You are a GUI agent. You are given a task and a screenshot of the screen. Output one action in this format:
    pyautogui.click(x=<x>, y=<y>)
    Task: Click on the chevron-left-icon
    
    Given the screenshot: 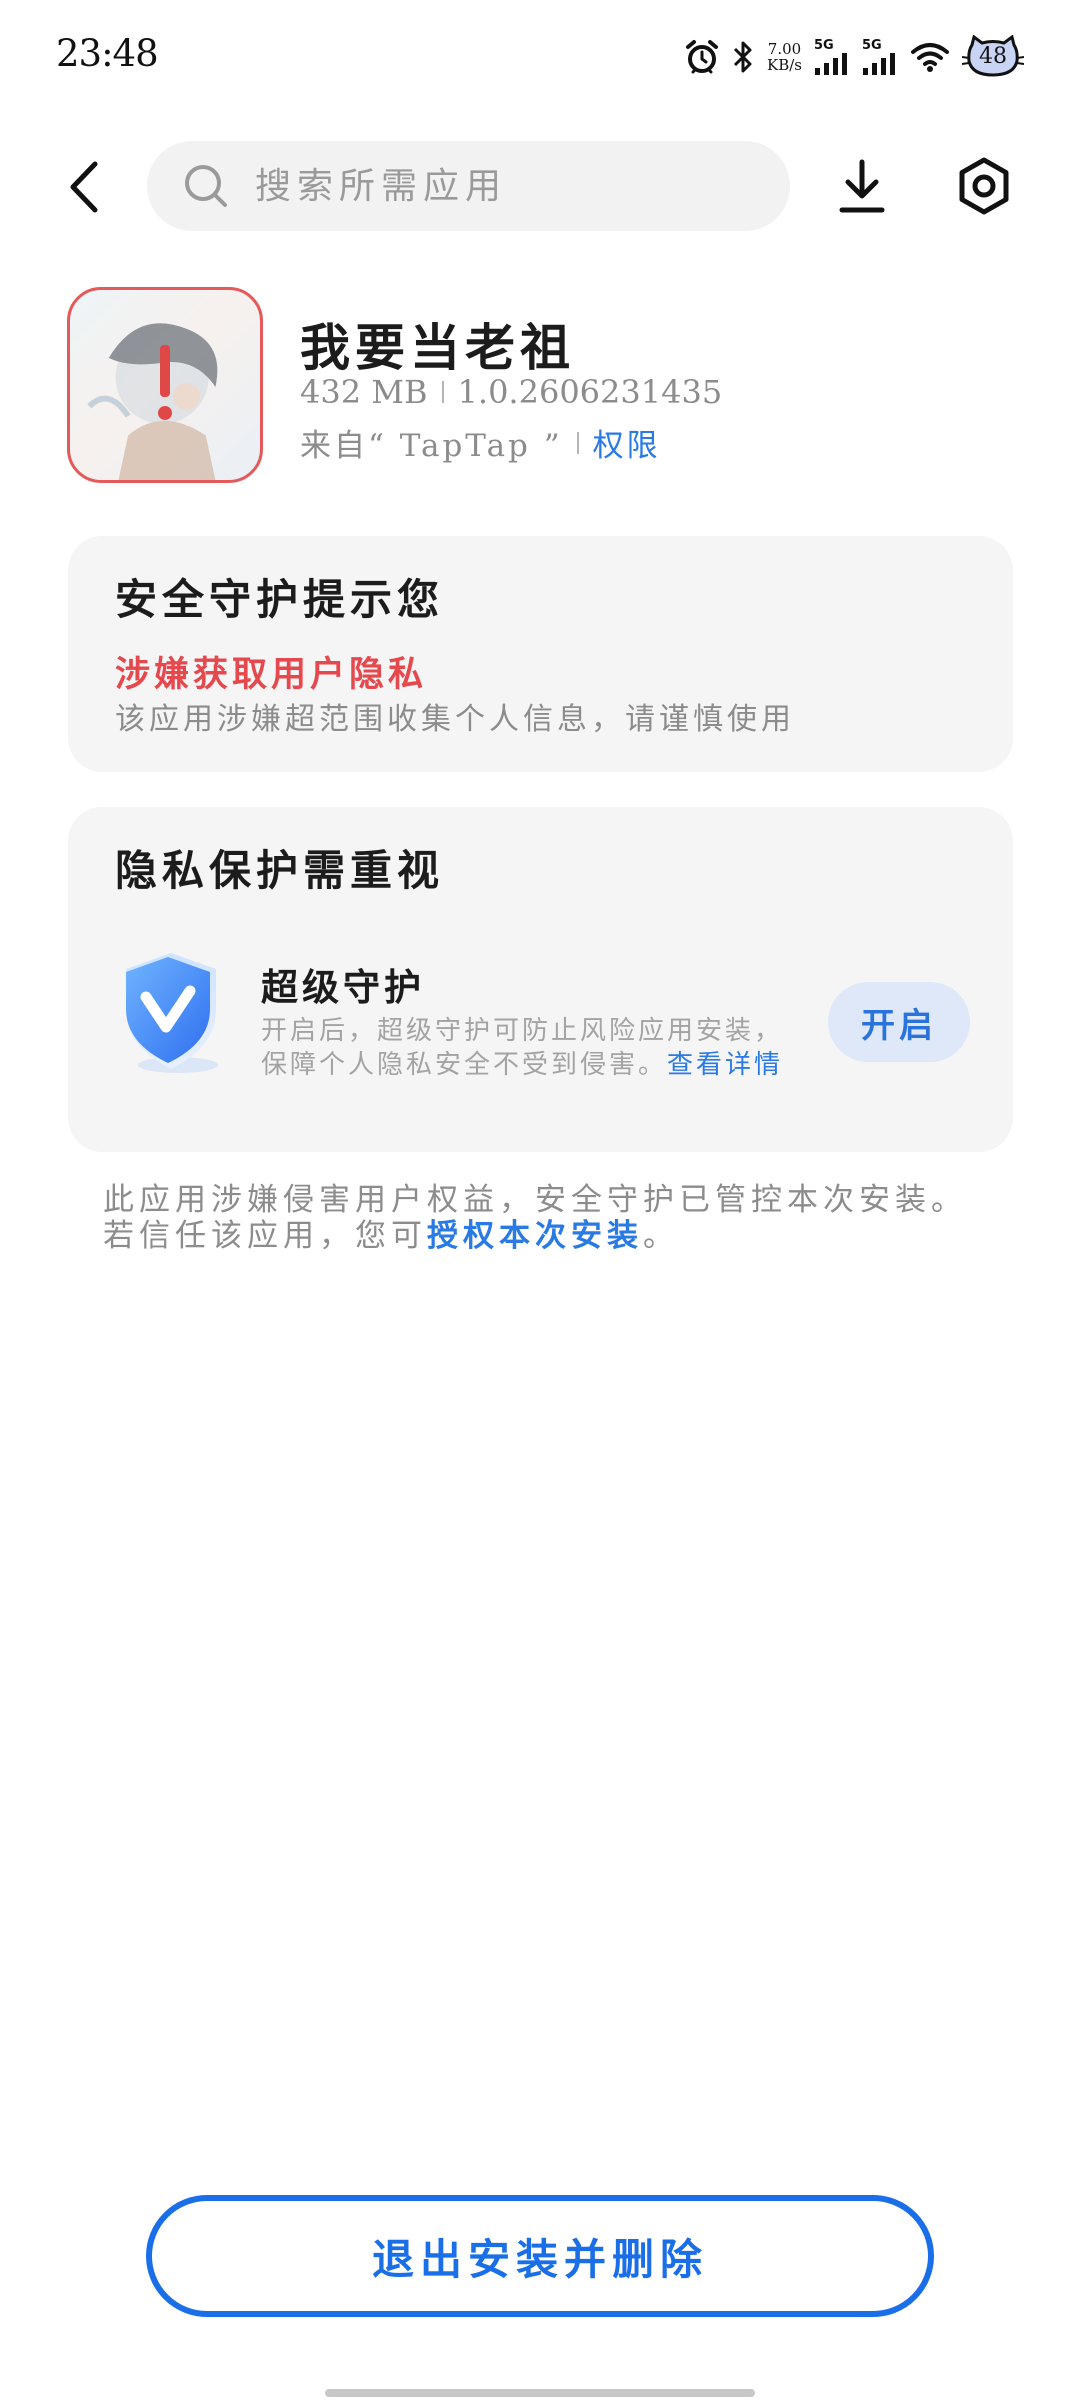 What is the action you would take?
    pyautogui.click(x=84, y=187)
    